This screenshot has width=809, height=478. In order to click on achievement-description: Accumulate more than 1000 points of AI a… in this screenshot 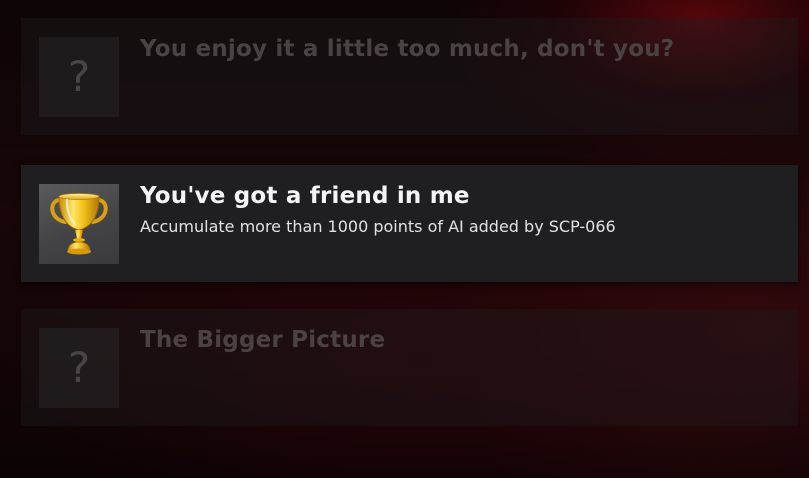, I will do `click(378, 226)`.